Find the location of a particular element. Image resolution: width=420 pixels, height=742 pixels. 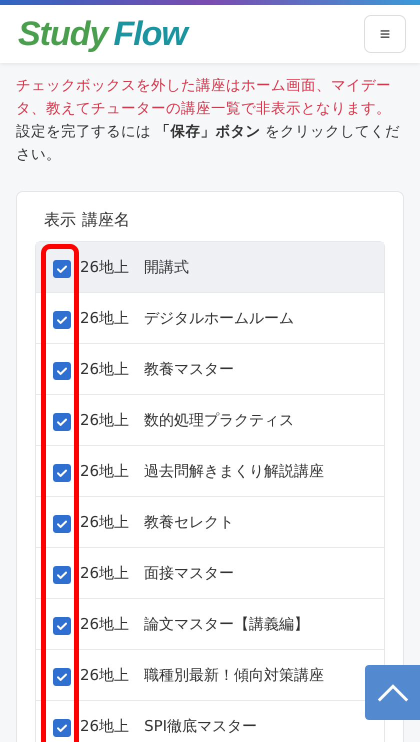

course-name: 26地上 論文マスター【講義編】 is located at coordinates (195, 624).